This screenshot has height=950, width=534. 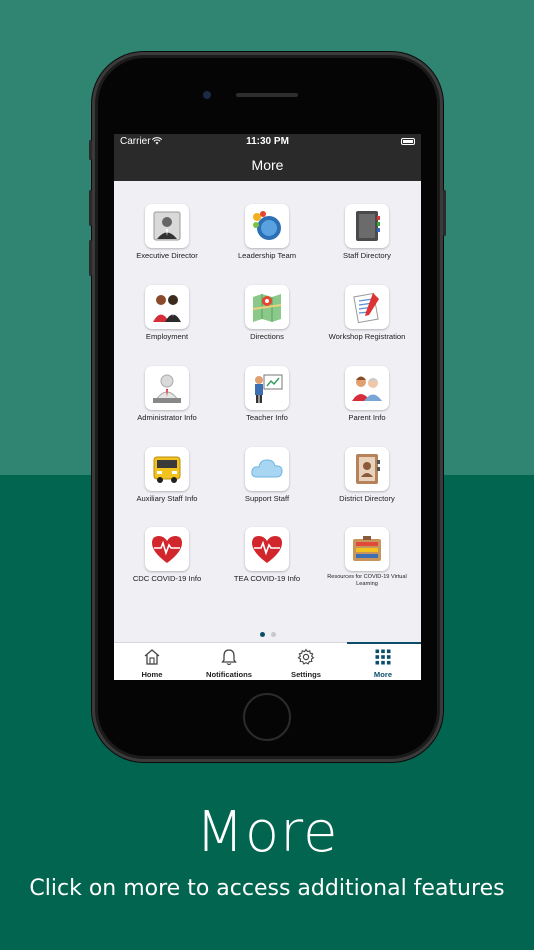 I want to click on grid-item-leadership-team: Leadership Team, so click(x=267, y=232).